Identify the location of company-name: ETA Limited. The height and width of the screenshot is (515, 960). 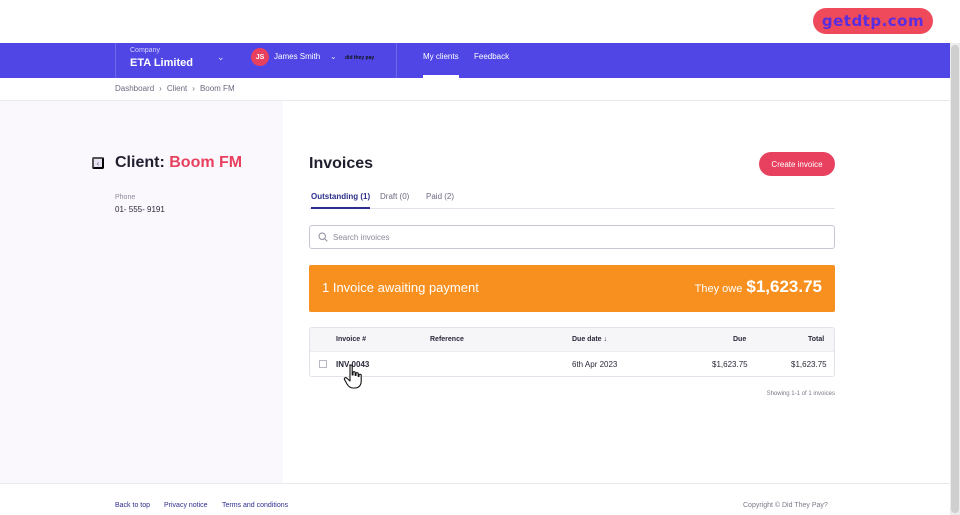
(161, 63).